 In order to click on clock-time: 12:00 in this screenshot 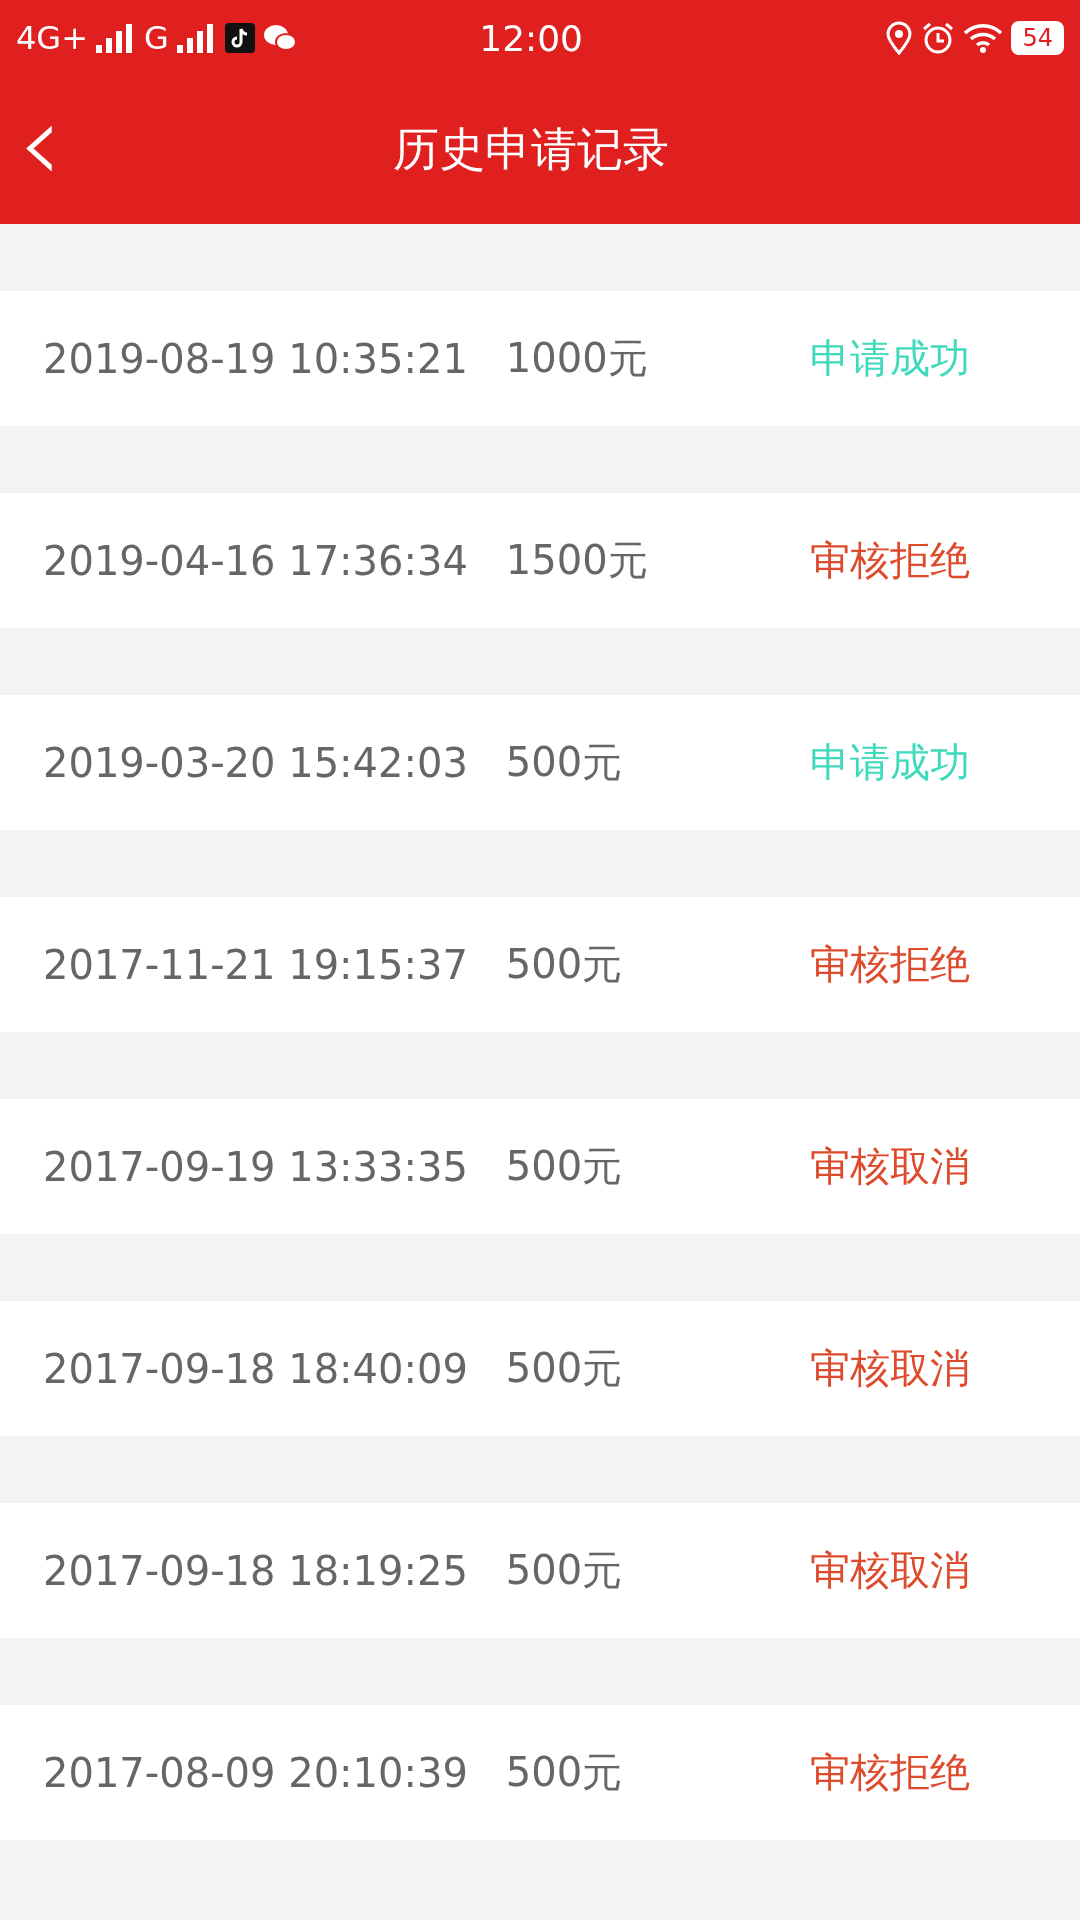, I will do `click(531, 38)`.